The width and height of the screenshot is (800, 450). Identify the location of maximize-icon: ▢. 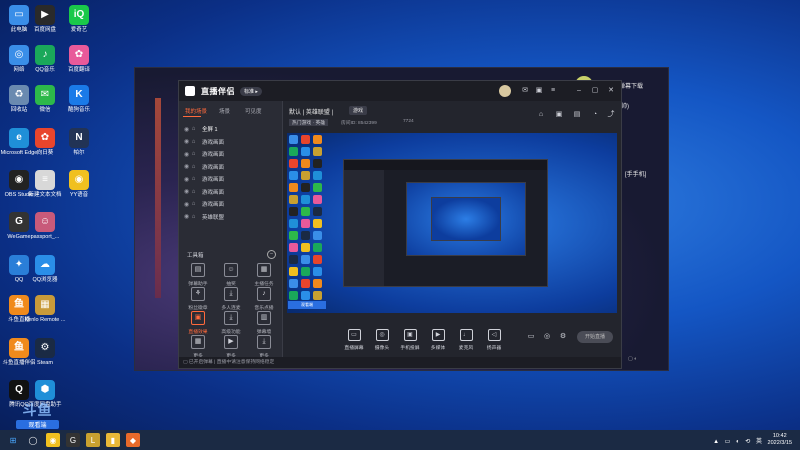
(595, 91).